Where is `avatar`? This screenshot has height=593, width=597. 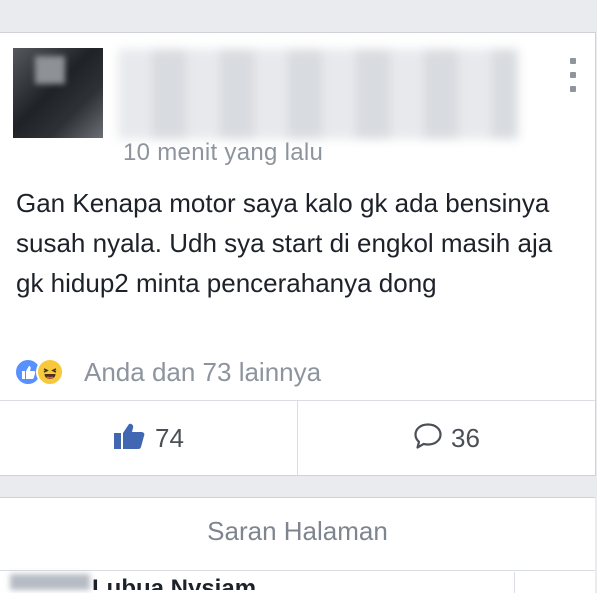 avatar is located at coordinates (58, 93).